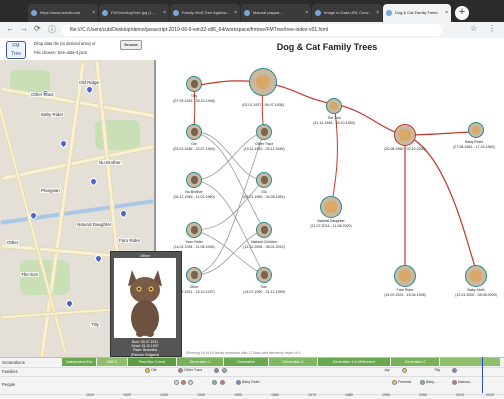 The width and height of the screenshot is (504, 399). I want to click on tree-node-naturalchildren, so click(264, 230).